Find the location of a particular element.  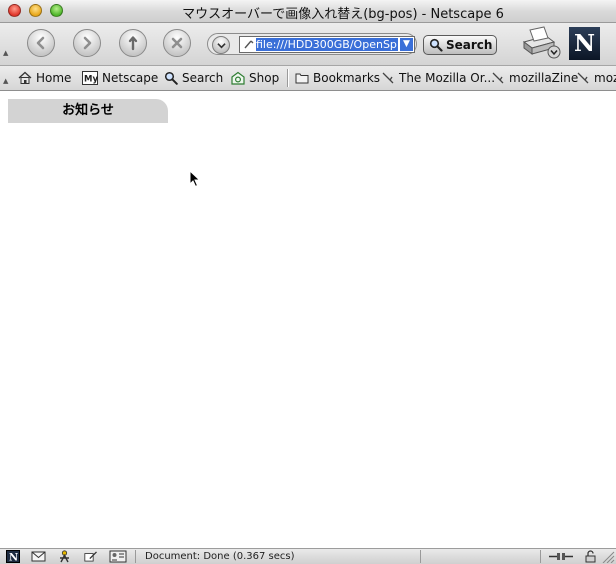

personal-item-label: Shop is located at coordinates (264, 78).